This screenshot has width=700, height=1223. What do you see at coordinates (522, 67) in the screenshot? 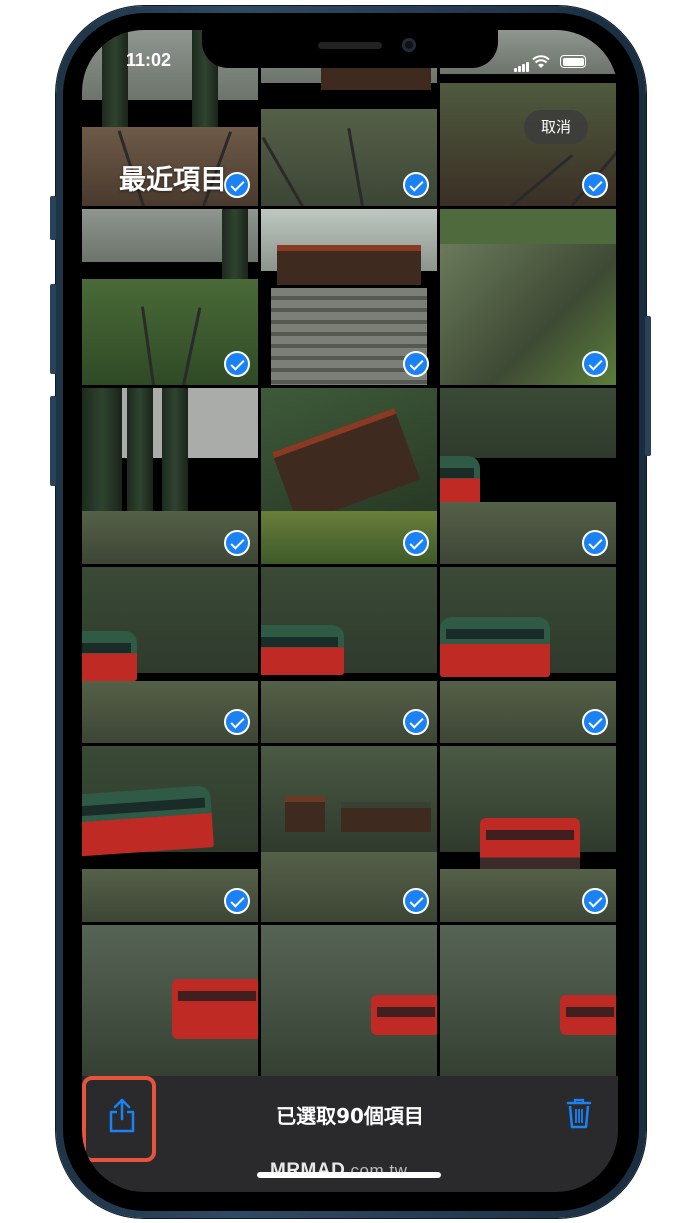
I see `cellular-signal-icon` at bounding box center [522, 67].